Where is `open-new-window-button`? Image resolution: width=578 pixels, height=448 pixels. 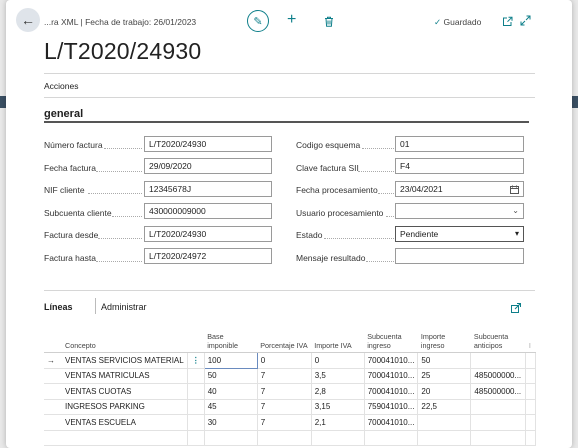 open-new-window-button is located at coordinates (507, 23).